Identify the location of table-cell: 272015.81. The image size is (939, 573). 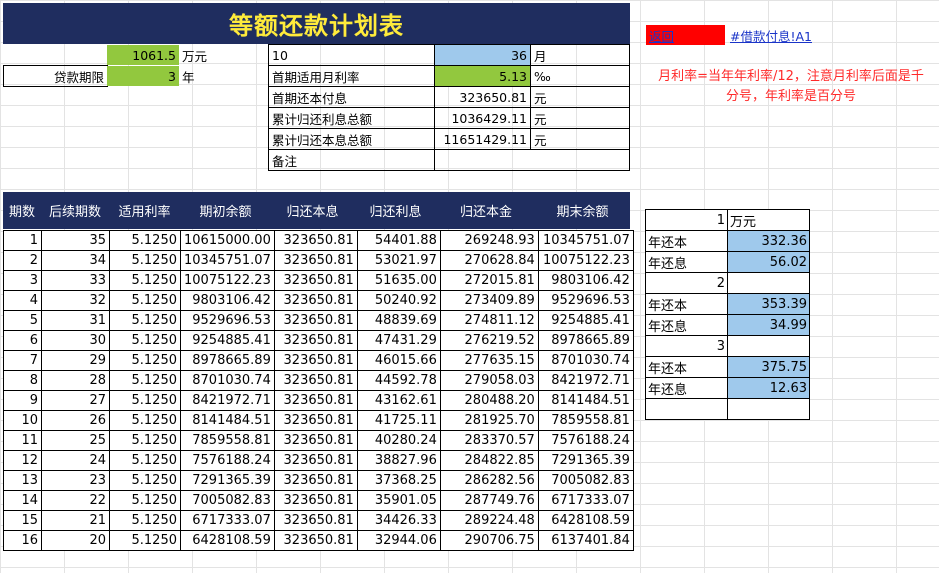
(489, 280).